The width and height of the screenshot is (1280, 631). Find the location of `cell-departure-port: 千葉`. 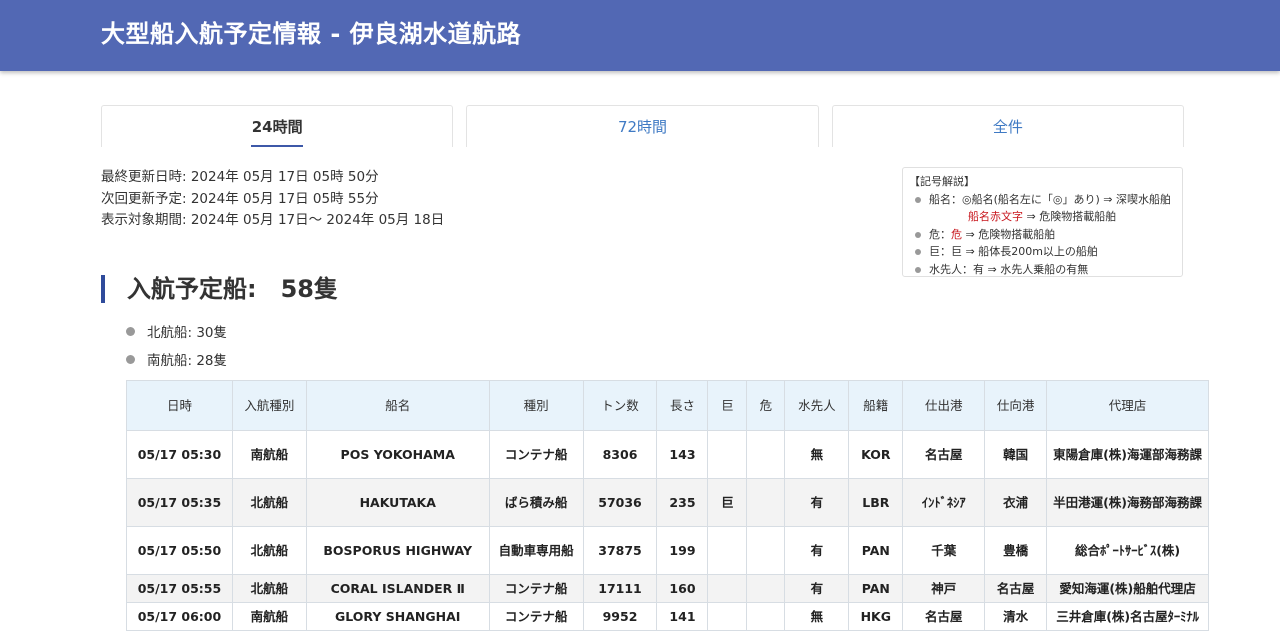

cell-departure-port: 千葉 is located at coordinates (944, 550).